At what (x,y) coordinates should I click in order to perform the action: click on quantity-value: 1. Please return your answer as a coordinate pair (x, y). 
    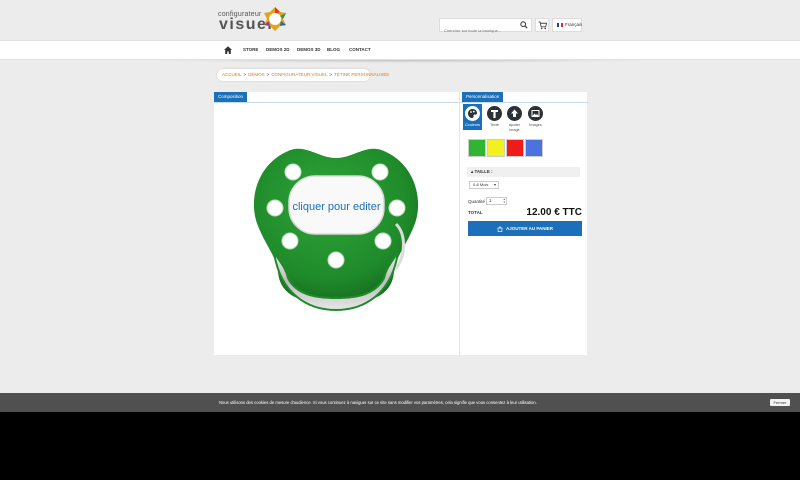
    Looking at the image, I should click on (490, 200).